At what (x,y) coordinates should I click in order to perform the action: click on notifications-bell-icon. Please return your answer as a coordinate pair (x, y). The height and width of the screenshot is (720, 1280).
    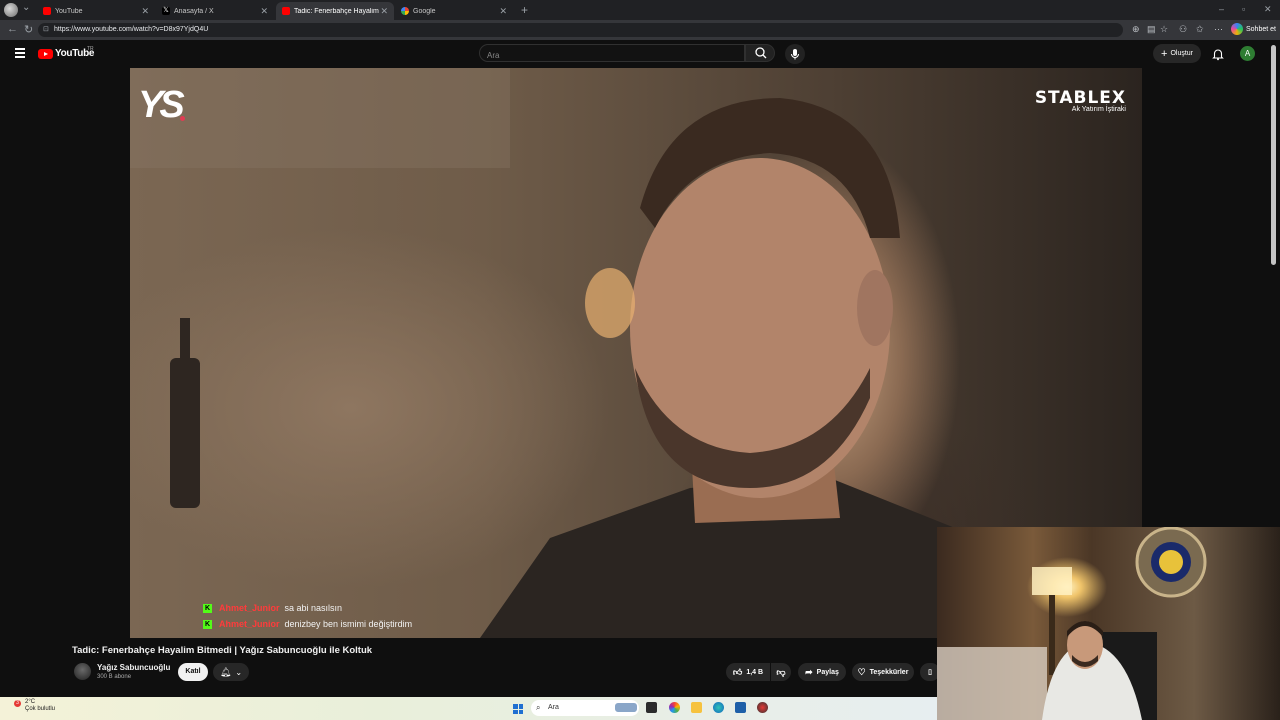
    Looking at the image, I should click on (1218, 54).